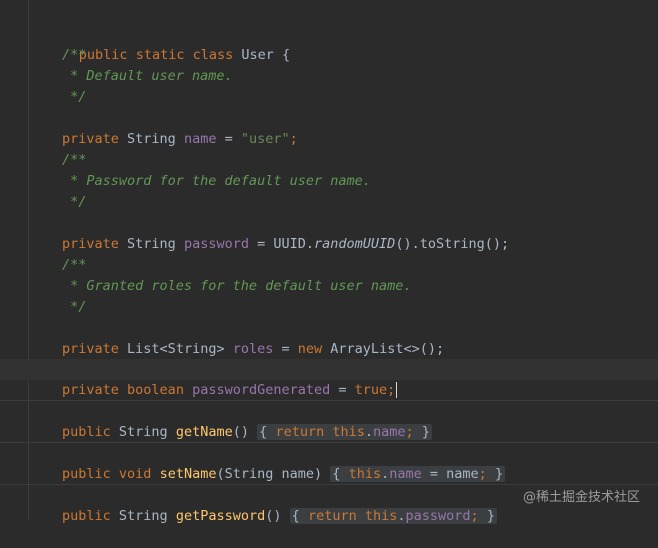 The height and width of the screenshot is (548, 658). What do you see at coordinates (155, 390) in the screenshot?
I see `keyword: boolean` at bounding box center [155, 390].